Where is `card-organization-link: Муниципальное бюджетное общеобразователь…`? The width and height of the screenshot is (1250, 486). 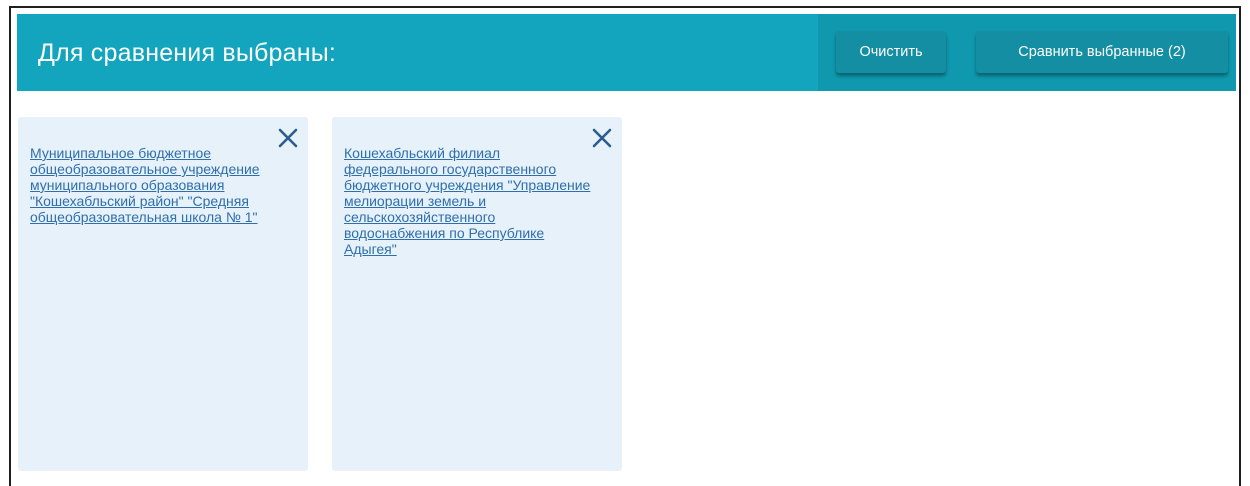 card-organization-link: Муниципальное бюджетное общеобразователь… is located at coordinates (154, 185).